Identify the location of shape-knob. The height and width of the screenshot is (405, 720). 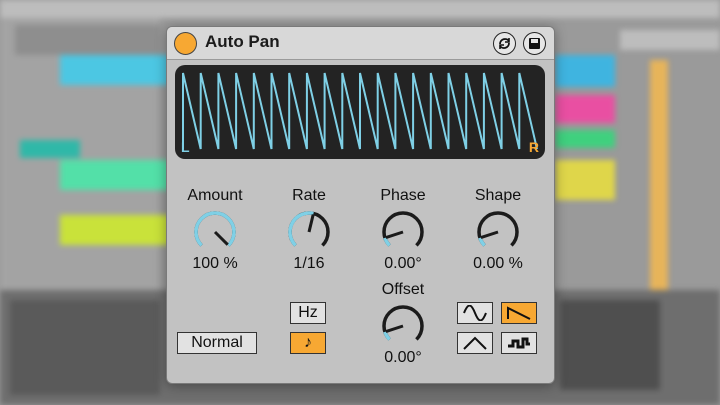
(498, 232).